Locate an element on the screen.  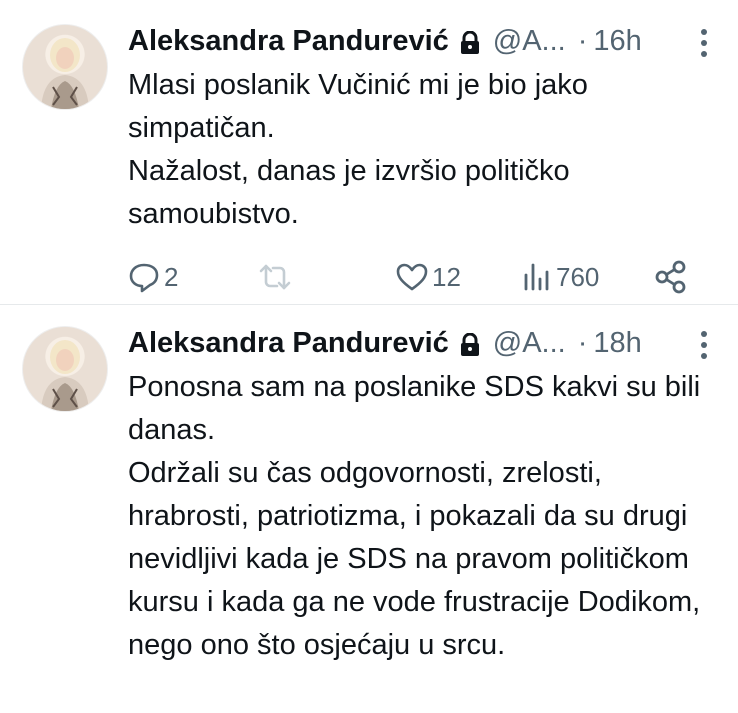
reply-button: 2 is located at coordinates (193, 277).